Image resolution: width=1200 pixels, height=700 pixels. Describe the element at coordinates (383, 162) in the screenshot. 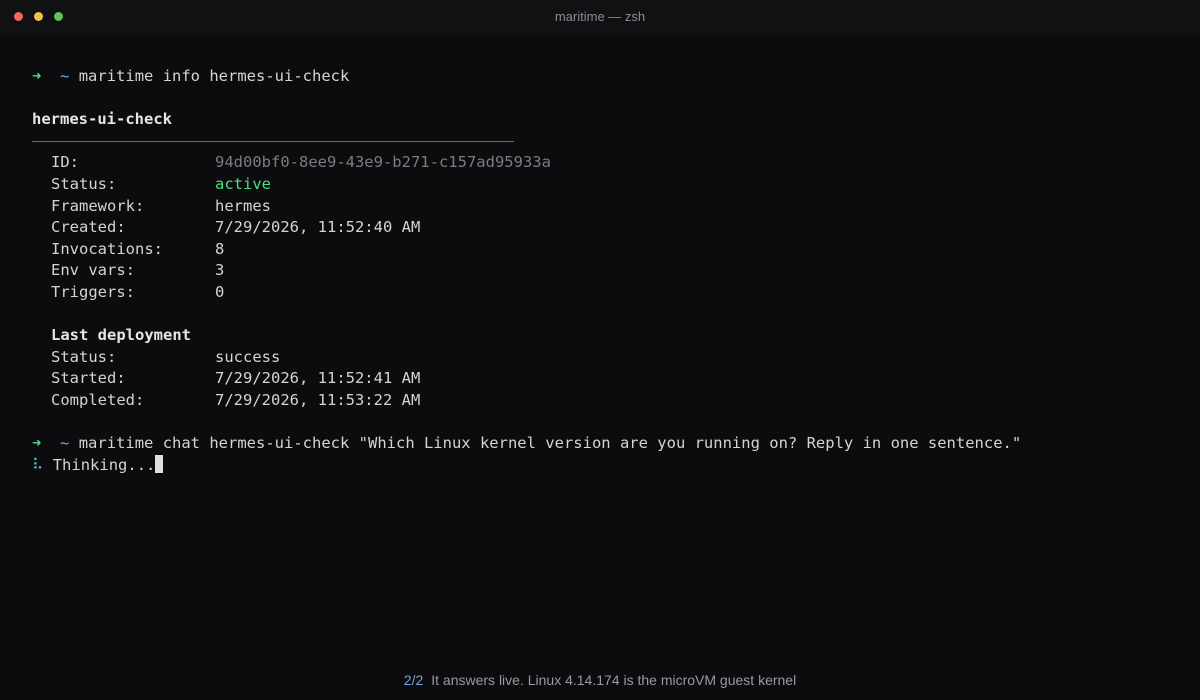

I see `agent-id-value: 94d00bf0-8ee9-43e9-b271-c157ad95933a` at that location.